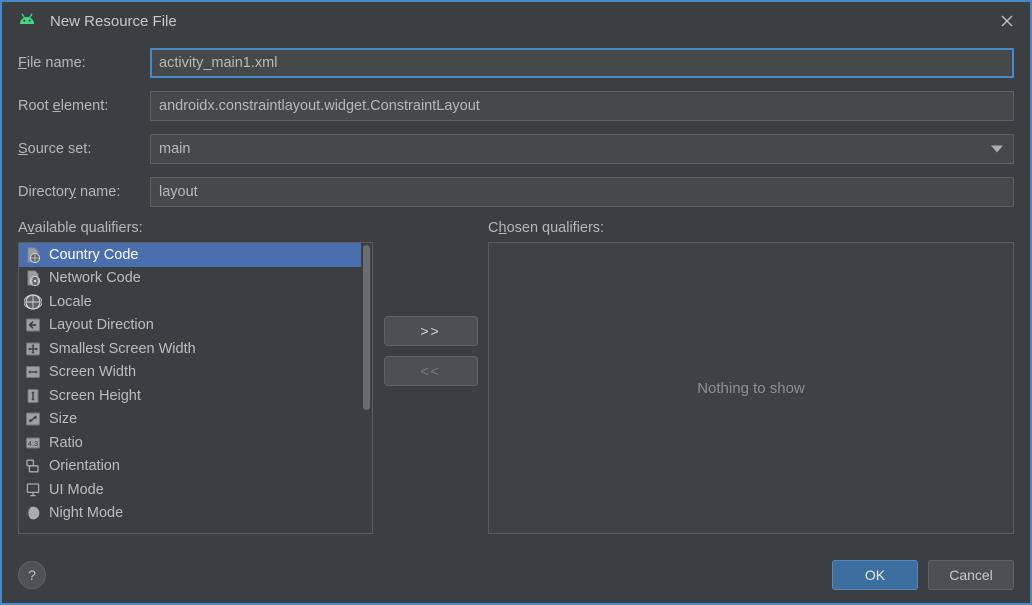  I want to click on list-item-label: Night Mode, so click(86, 513).